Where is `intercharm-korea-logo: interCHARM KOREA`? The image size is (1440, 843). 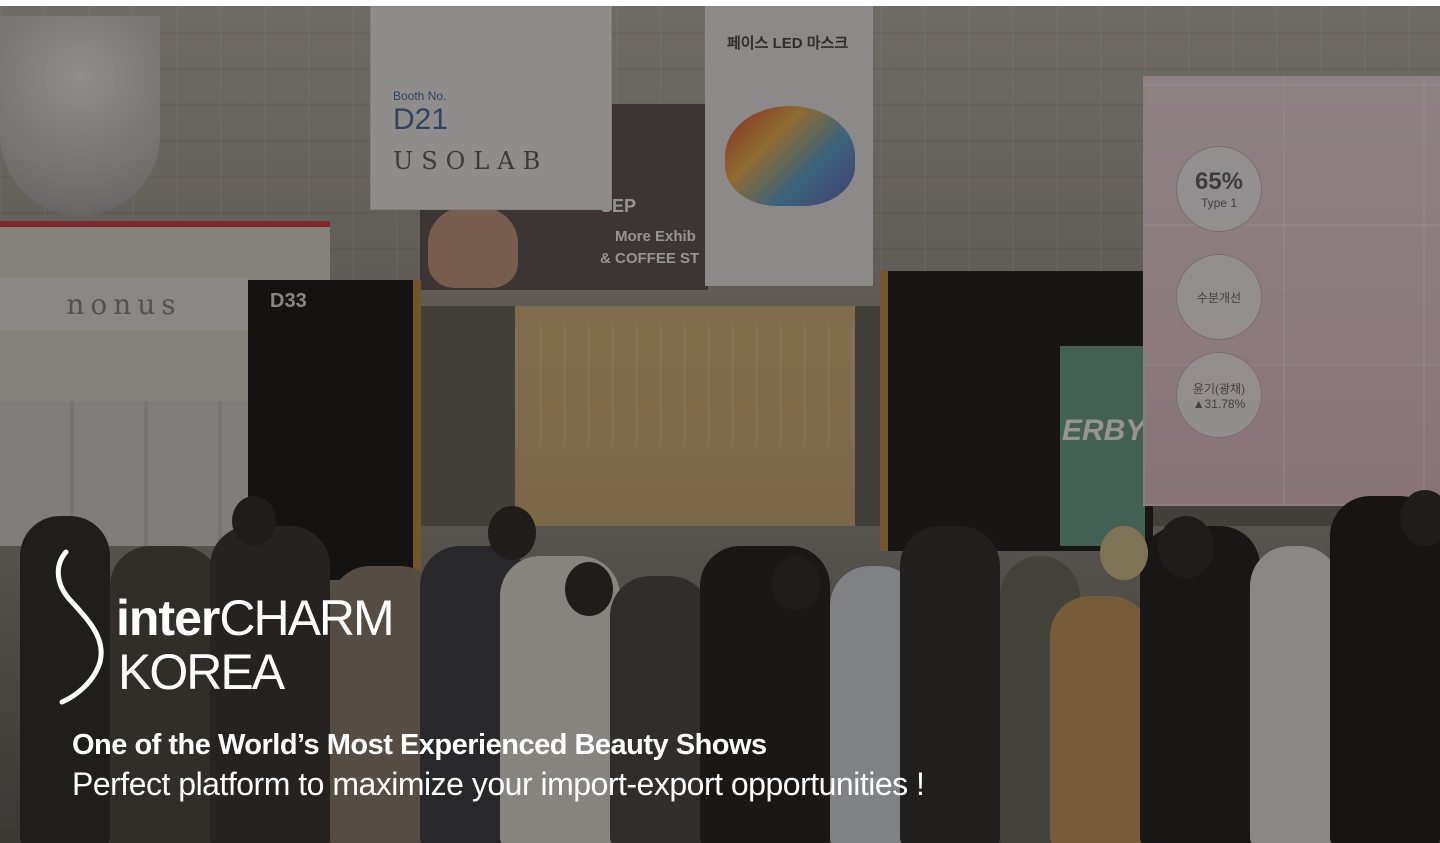
intercharm-korea-logo: interCHARM KOREA is located at coordinates (264, 626).